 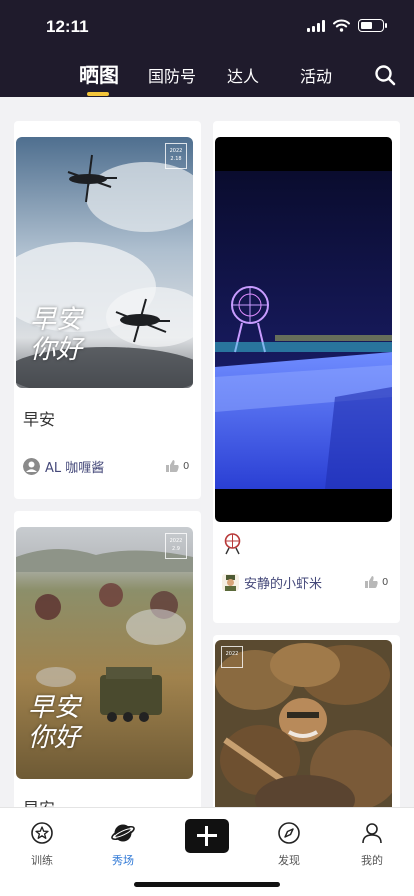 I want to click on nav-discover: 发现, so click(x=289, y=845).